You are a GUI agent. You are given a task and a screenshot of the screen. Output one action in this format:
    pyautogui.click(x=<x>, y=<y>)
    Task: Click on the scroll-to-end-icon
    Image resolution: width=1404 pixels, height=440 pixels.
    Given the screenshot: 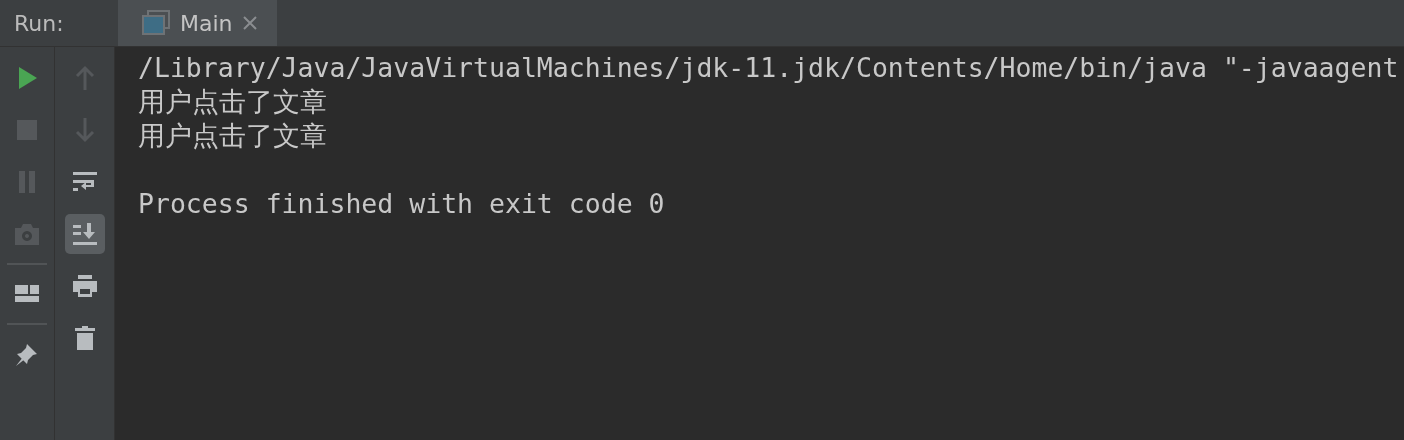 What is the action you would take?
    pyautogui.click(x=84, y=234)
    